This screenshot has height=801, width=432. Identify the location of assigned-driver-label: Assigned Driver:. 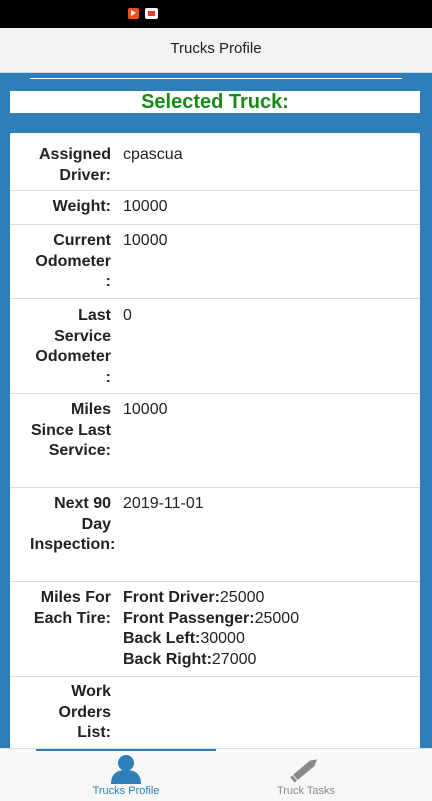
(74, 165).